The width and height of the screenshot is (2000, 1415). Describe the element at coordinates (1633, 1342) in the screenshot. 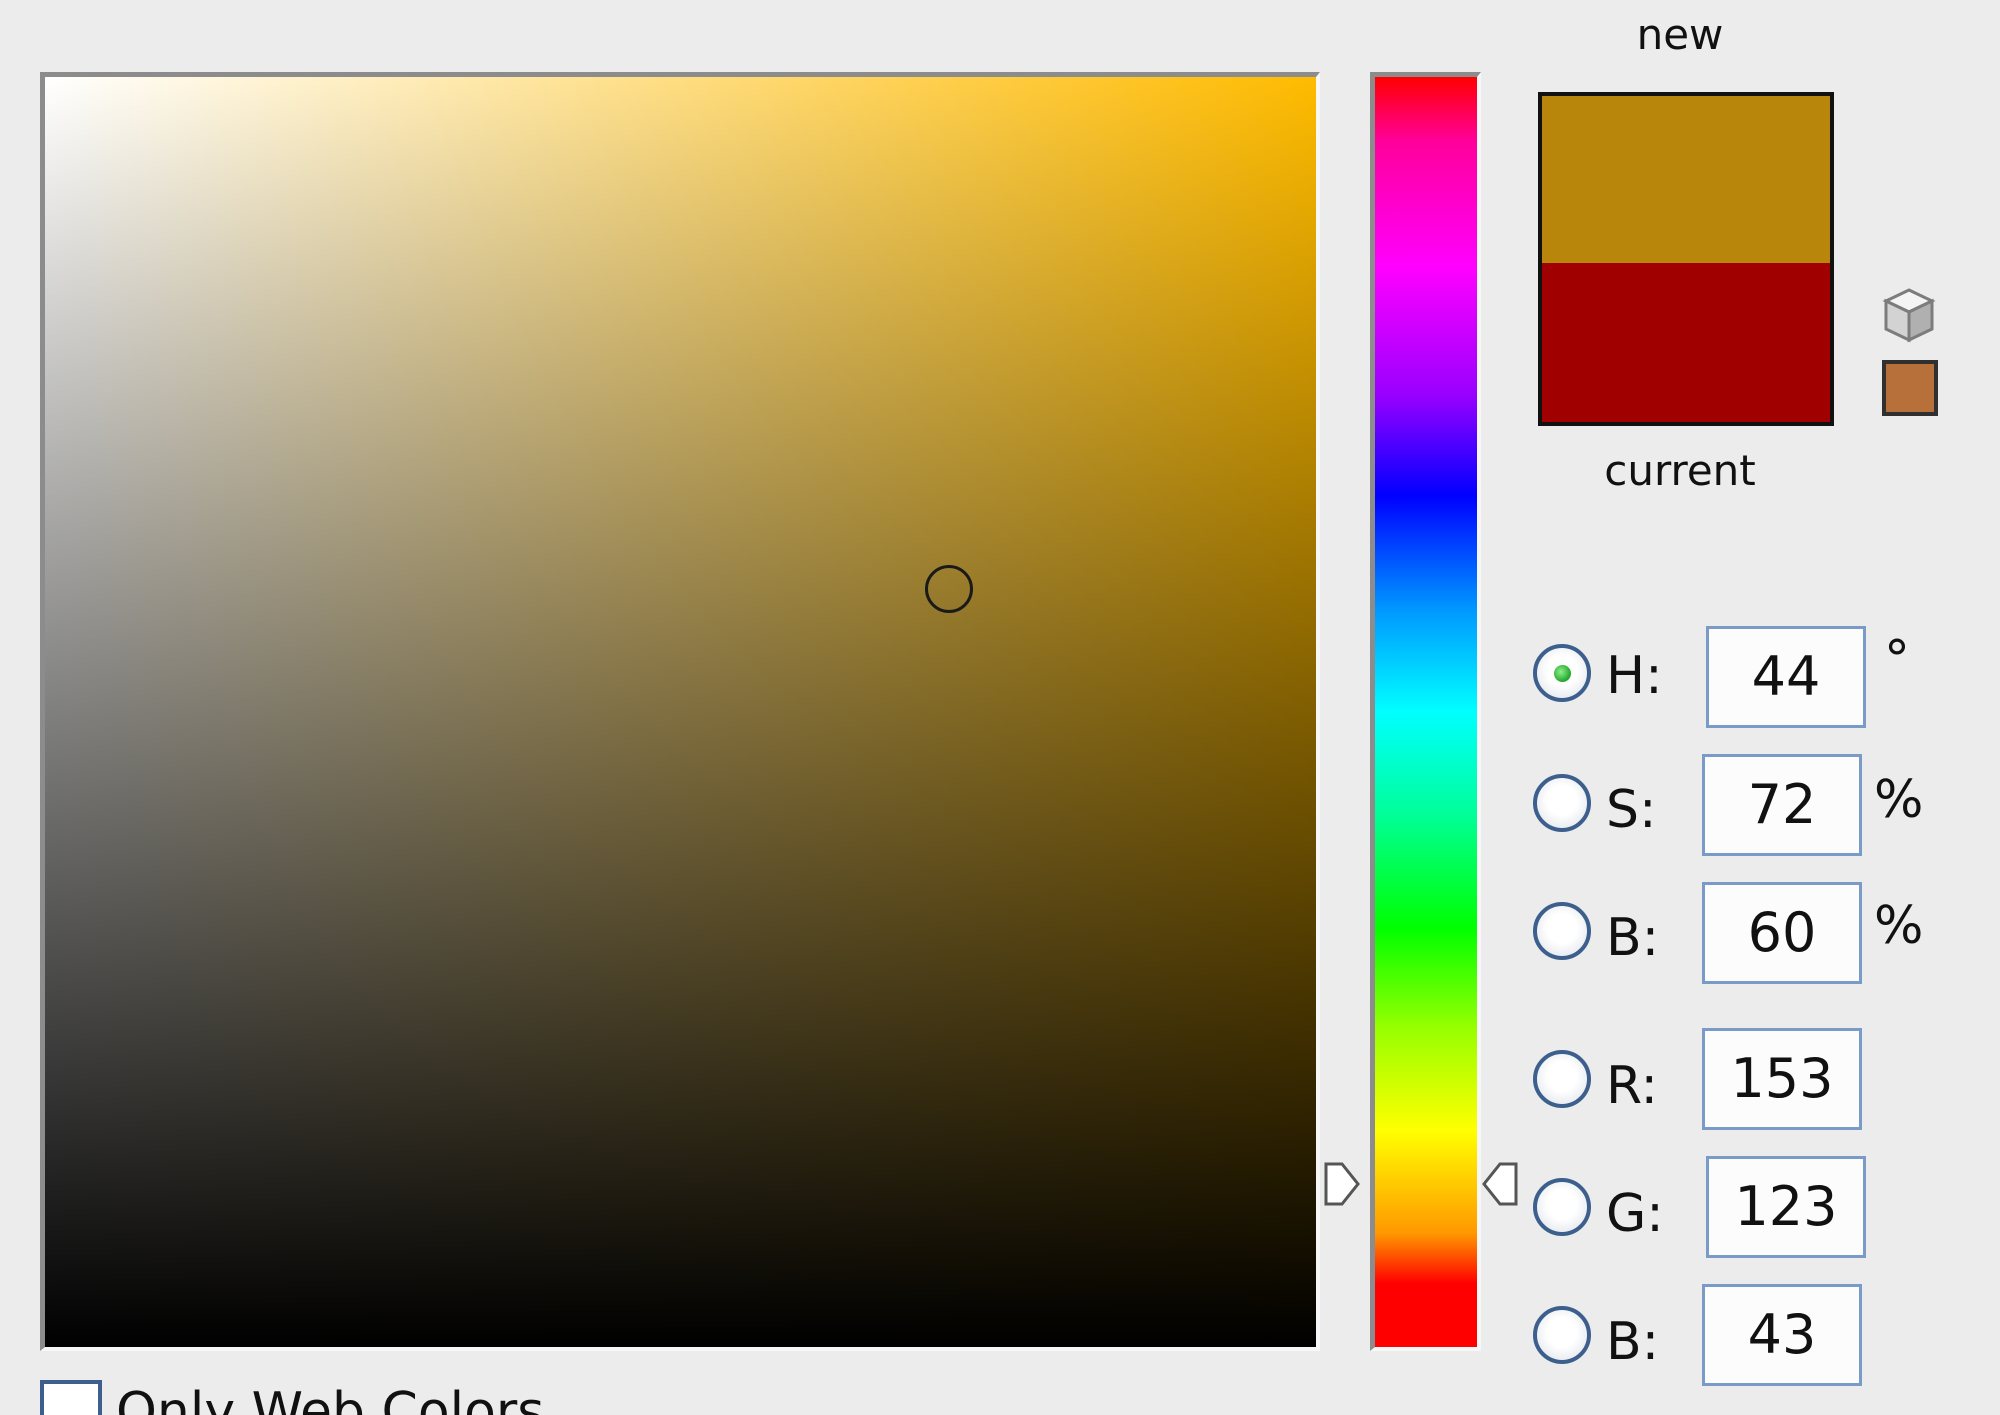

I see `blue-label: B:` at that location.